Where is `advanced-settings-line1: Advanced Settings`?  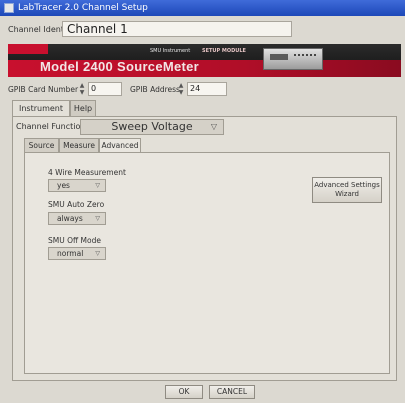
advanced-settings-line1: Advanced Settings is located at coordinates (347, 185).